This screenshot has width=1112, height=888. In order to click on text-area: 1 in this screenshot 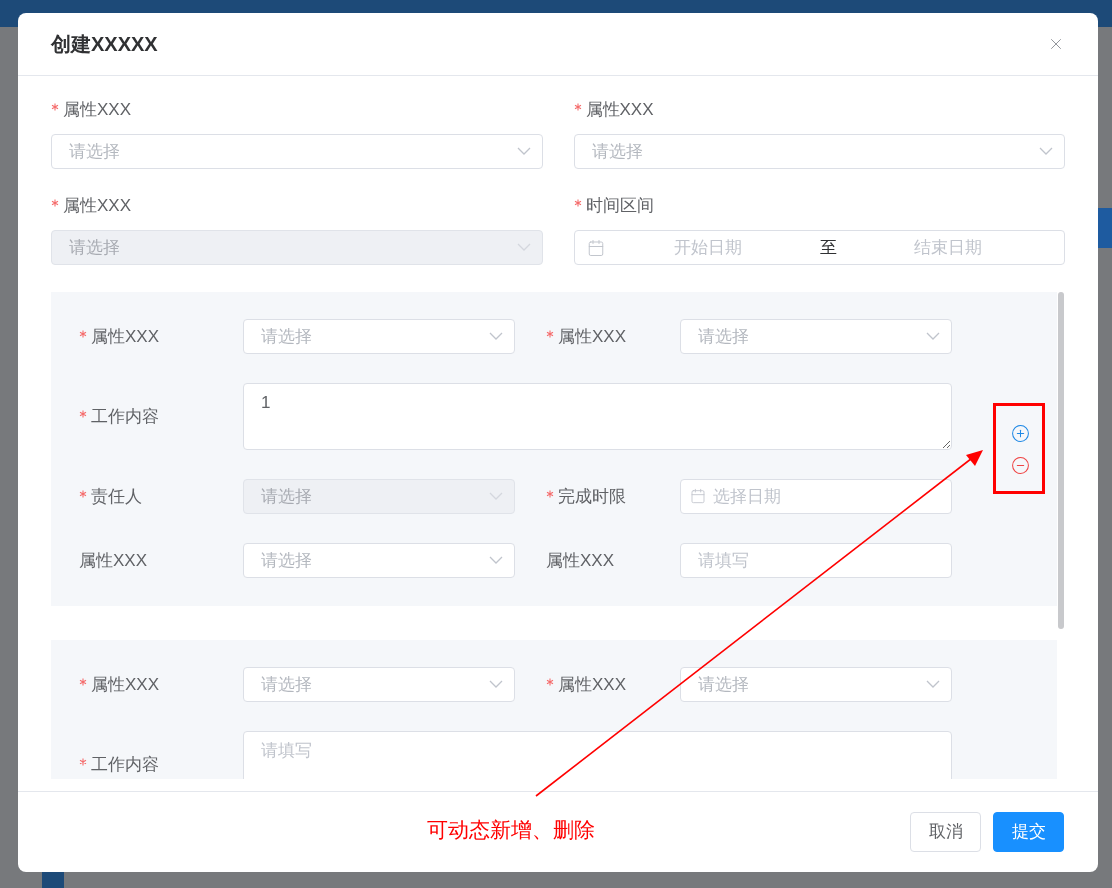, I will do `click(597, 416)`.